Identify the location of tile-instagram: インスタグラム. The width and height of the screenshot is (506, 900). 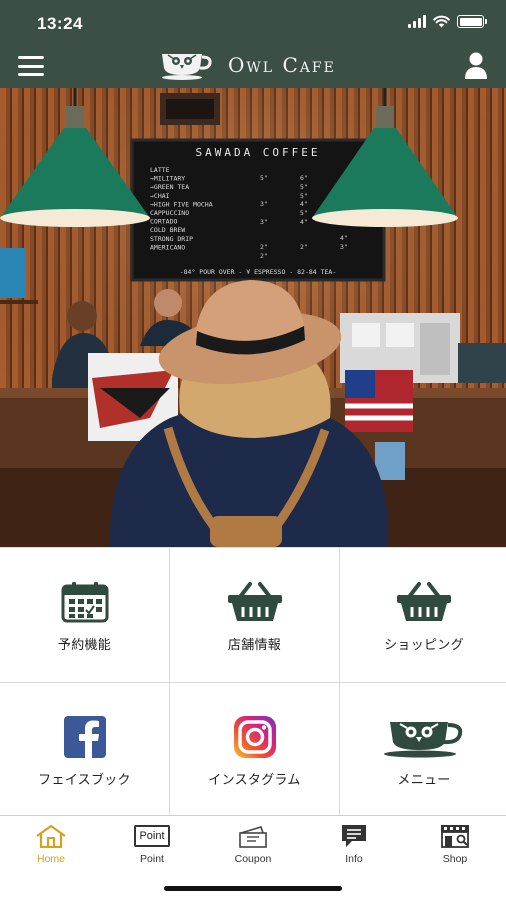
(254, 750).